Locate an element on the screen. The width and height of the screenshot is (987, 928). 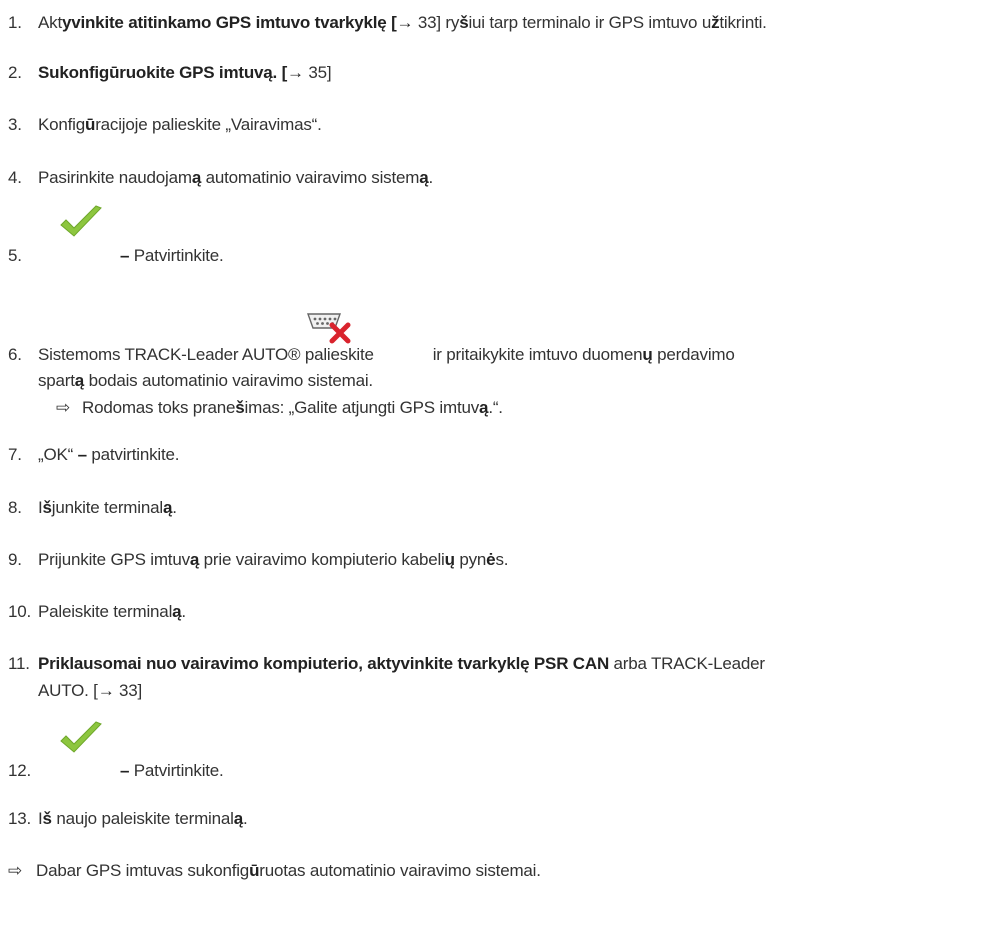
step-text: Akt is located at coordinates (50, 22).